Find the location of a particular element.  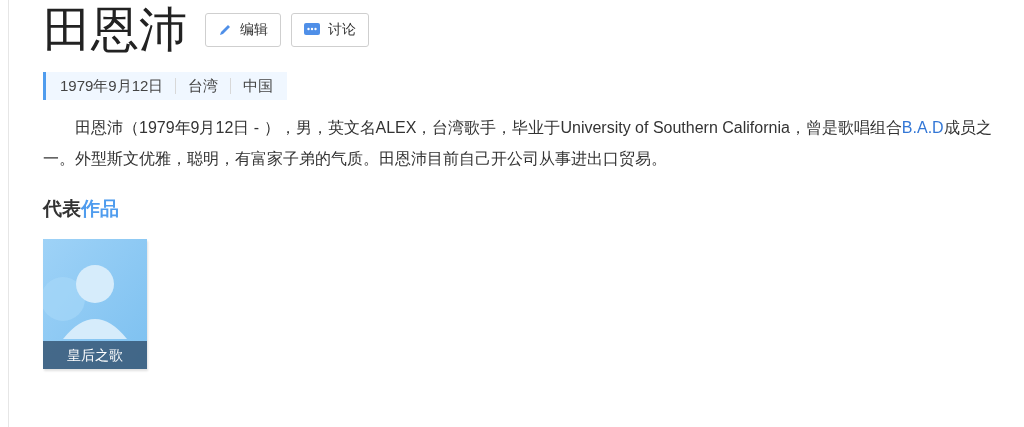

work-card: 皇后之歌 is located at coordinates (95, 304).